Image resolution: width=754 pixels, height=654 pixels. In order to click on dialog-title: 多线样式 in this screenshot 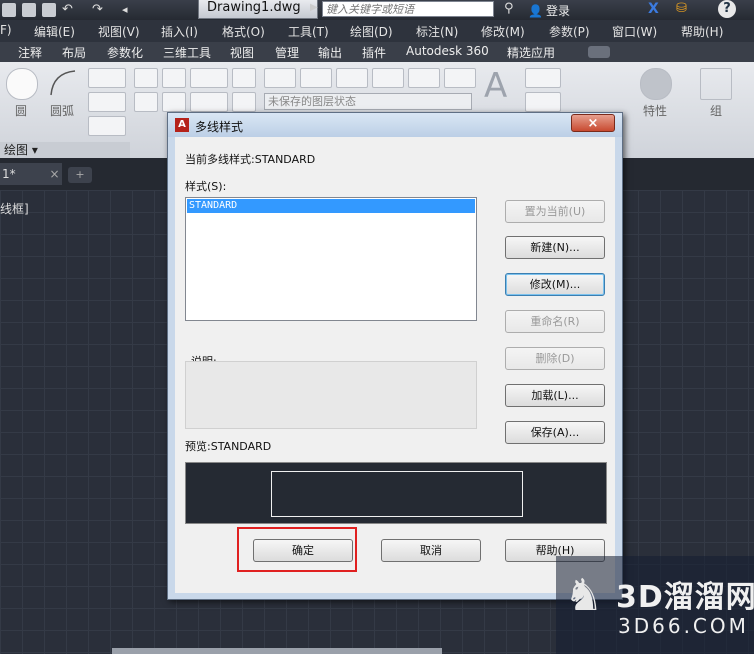, I will do `click(219, 127)`.